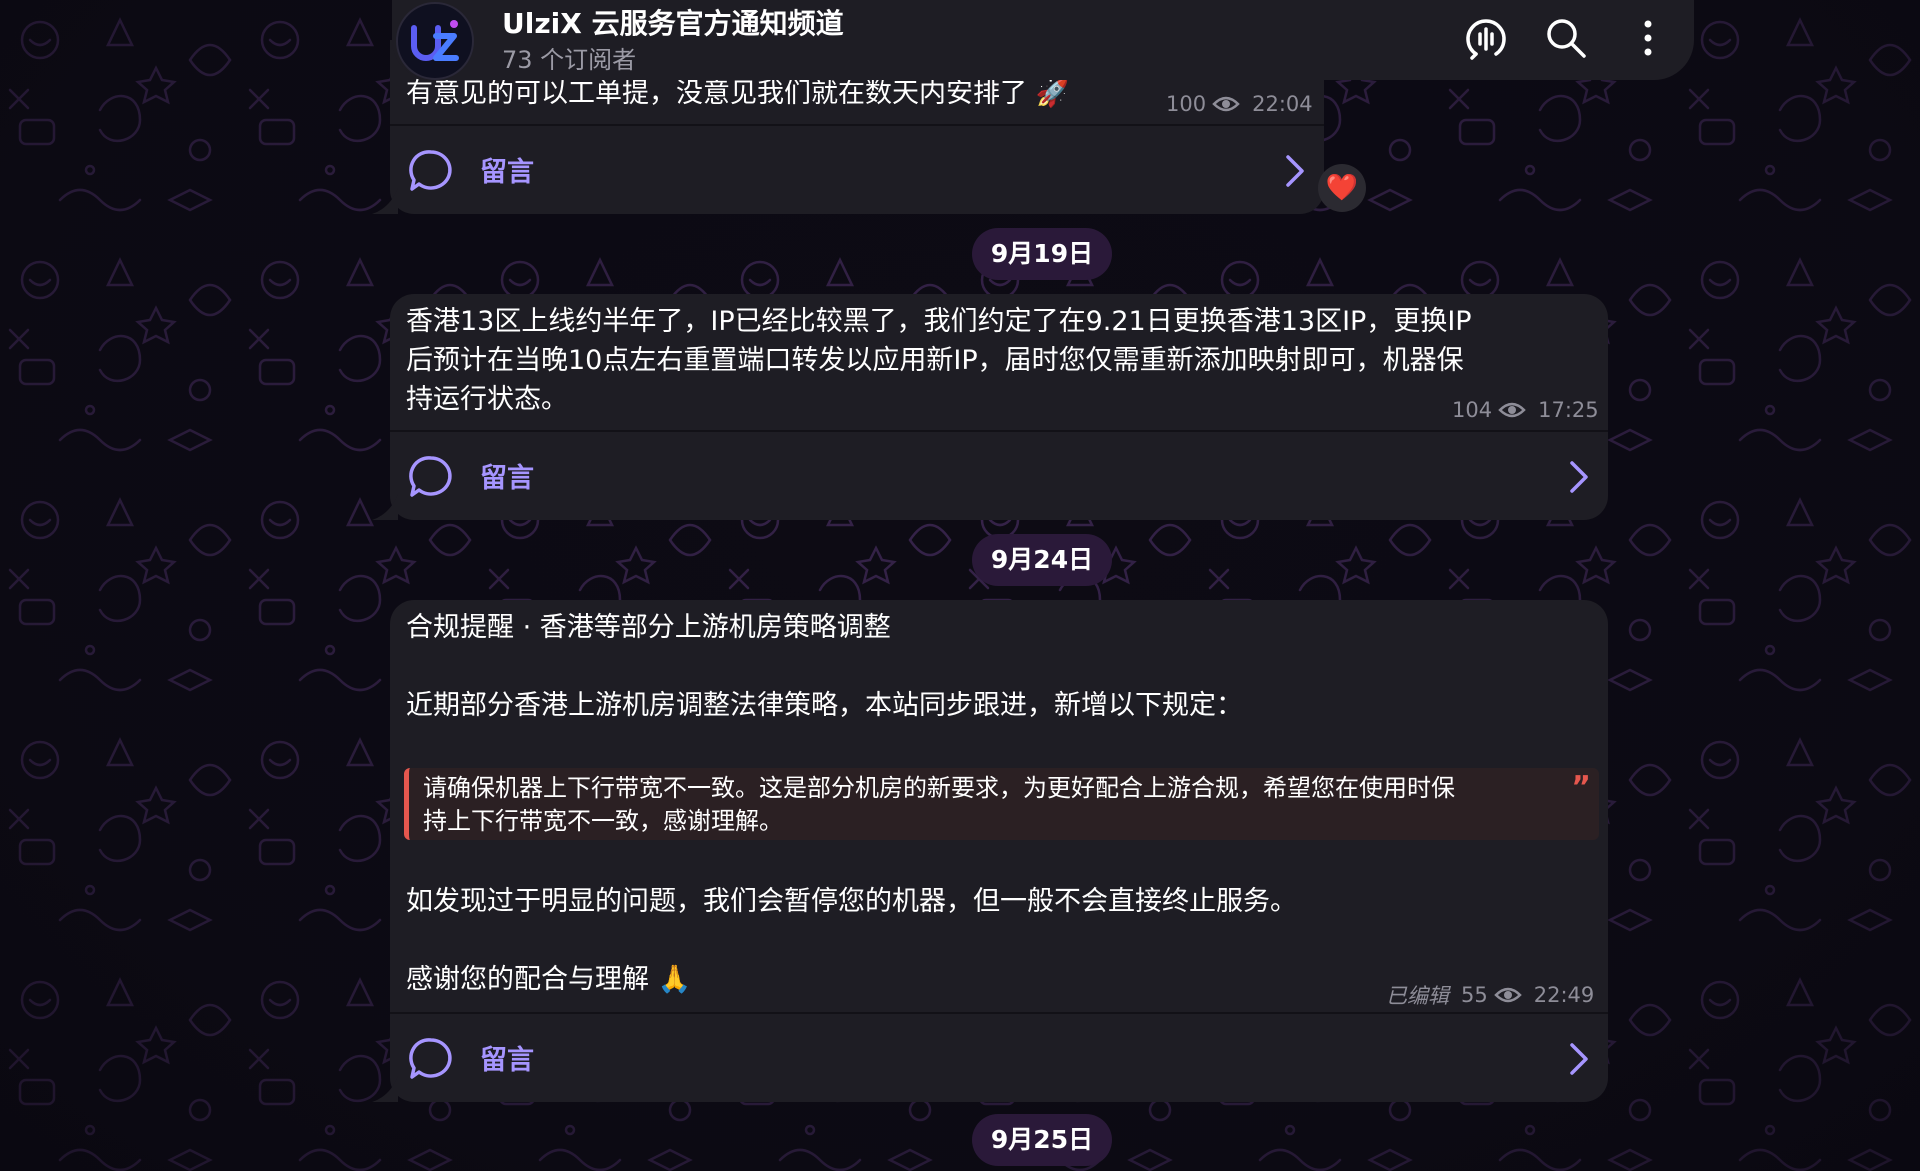 The width and height of the screenshot is (1920, 1171). What do you see at coordinates (1568, 410) in the screenshot?
I see `message-time: 17:25` at bounding box center [1568, 410].